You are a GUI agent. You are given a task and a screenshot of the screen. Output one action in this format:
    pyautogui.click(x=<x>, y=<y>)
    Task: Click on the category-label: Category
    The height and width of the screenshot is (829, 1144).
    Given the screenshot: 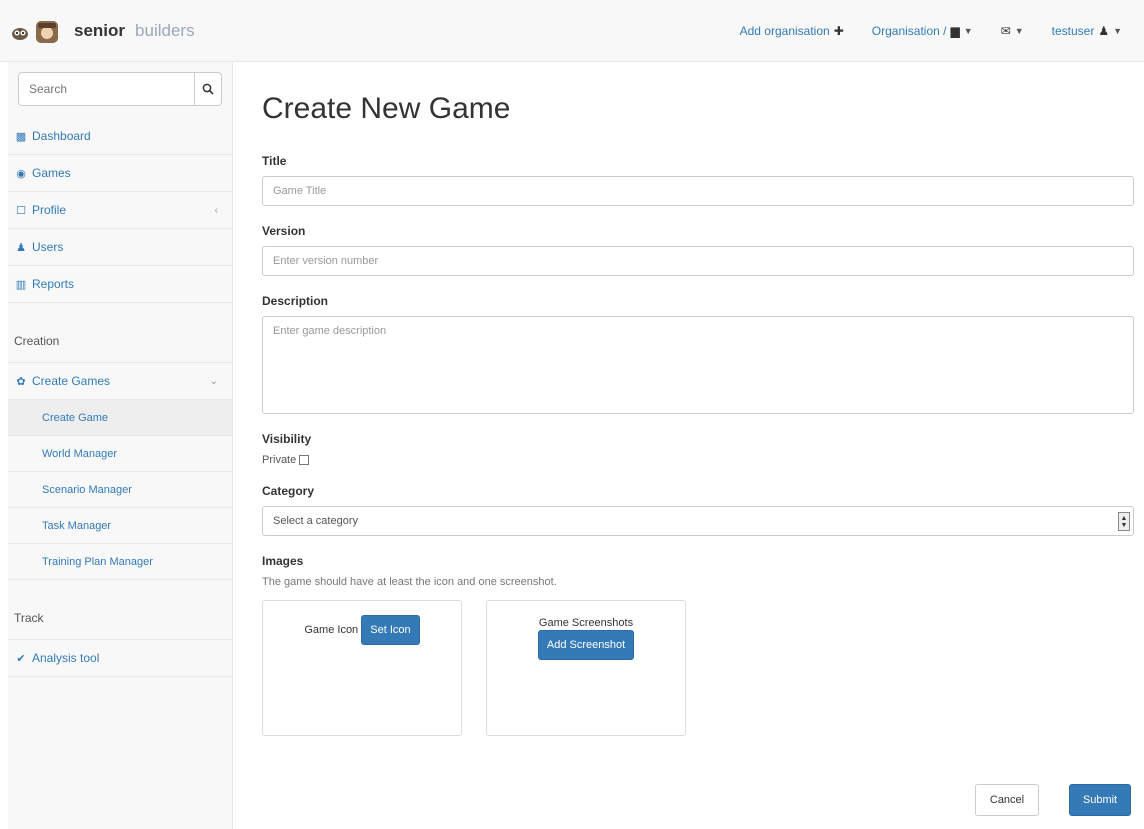 What is the action you would take?
    pyautogui.click(x=288, y=491)
    